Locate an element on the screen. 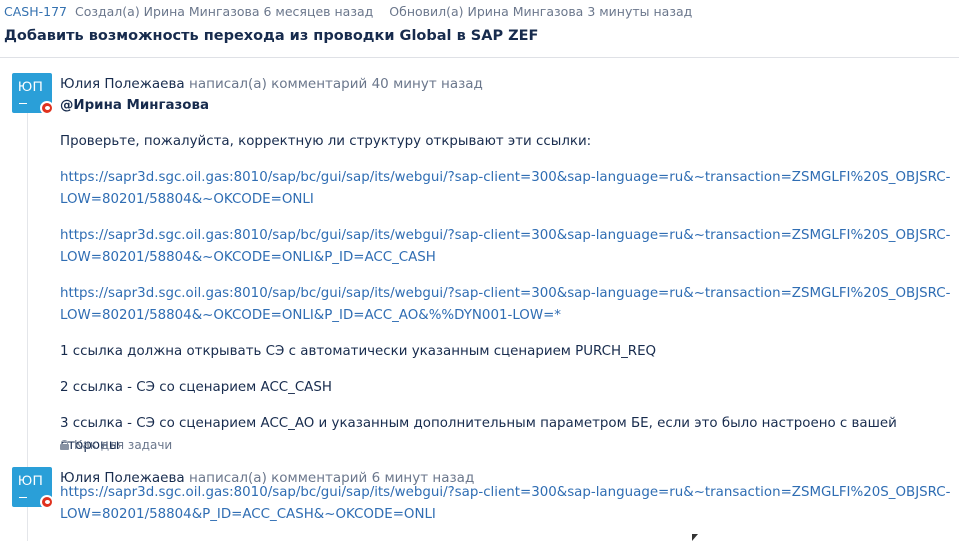 This screenshot has height=541, width=959. issue-key-link: CASH-177 is located at coordinates (35, 11).